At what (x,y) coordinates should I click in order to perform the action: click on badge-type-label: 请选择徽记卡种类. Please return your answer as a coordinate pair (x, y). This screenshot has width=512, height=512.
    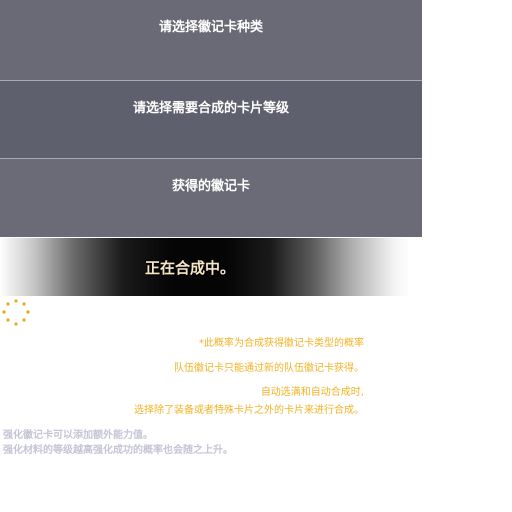
    Looking at the image, I should click on (210, 27).